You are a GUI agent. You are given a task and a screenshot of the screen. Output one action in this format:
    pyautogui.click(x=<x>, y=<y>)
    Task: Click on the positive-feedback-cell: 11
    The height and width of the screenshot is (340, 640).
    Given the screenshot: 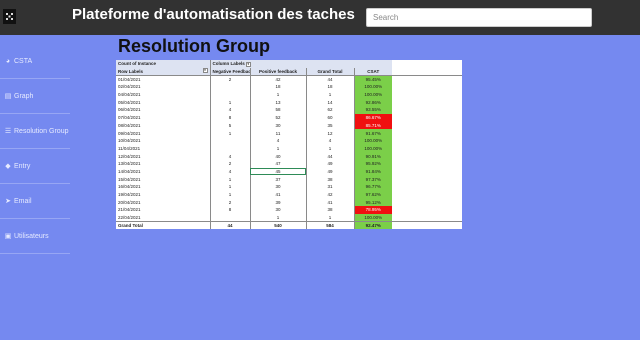 What is the action you would take?
    pyautogui.click(x=278, y=133)
    